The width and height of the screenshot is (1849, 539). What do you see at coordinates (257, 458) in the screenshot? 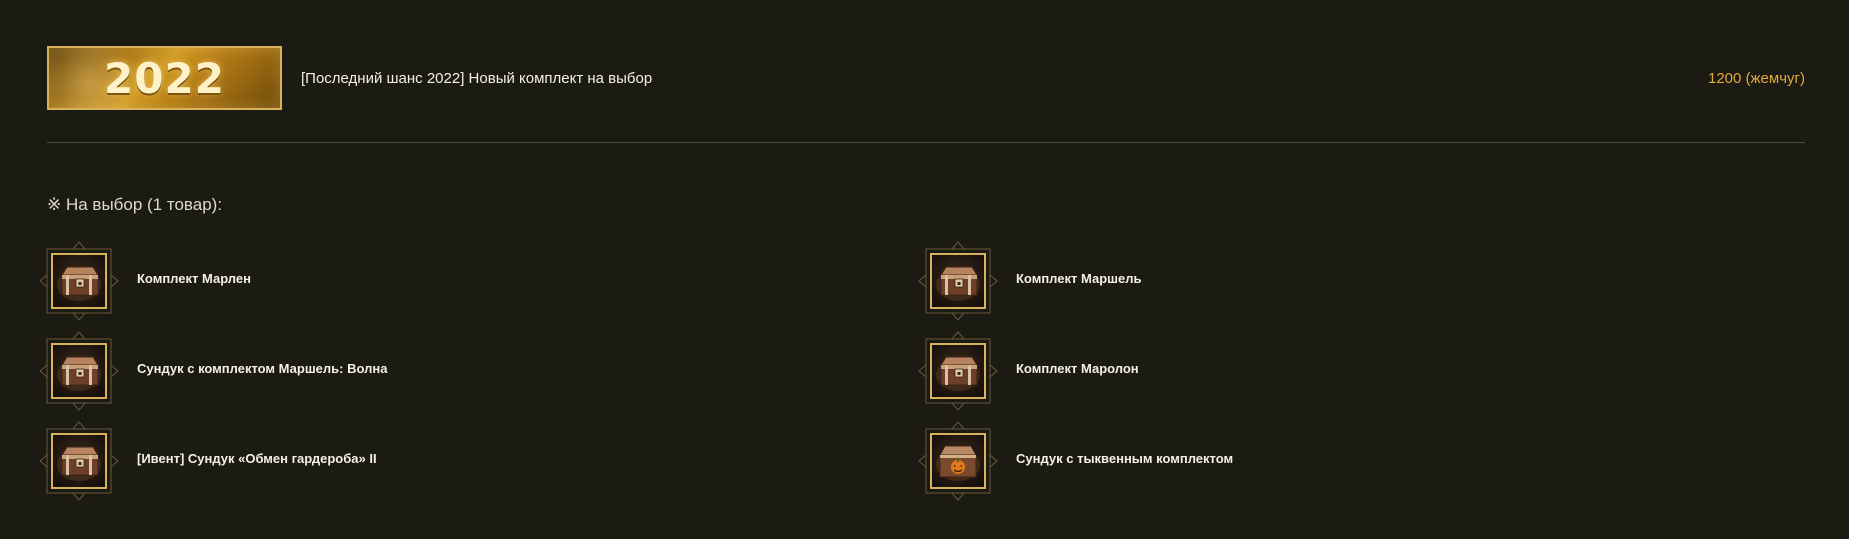
I see `item-label: [Ивент] Сундук «Обмен гардероба» II` at bounding box center [257, 458].